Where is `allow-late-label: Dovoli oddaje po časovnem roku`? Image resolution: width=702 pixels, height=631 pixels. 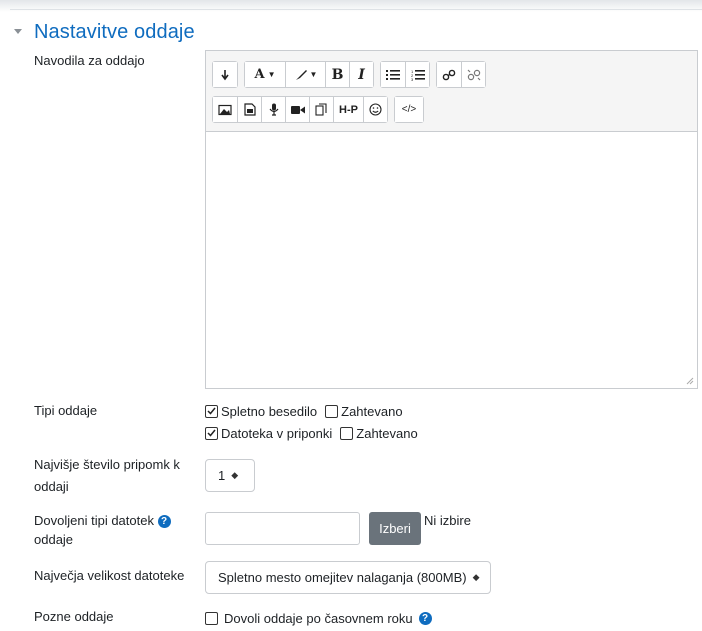
allow-late-label: Dovoli oddaje po časovnem roku is located at coordinates (318, 618).